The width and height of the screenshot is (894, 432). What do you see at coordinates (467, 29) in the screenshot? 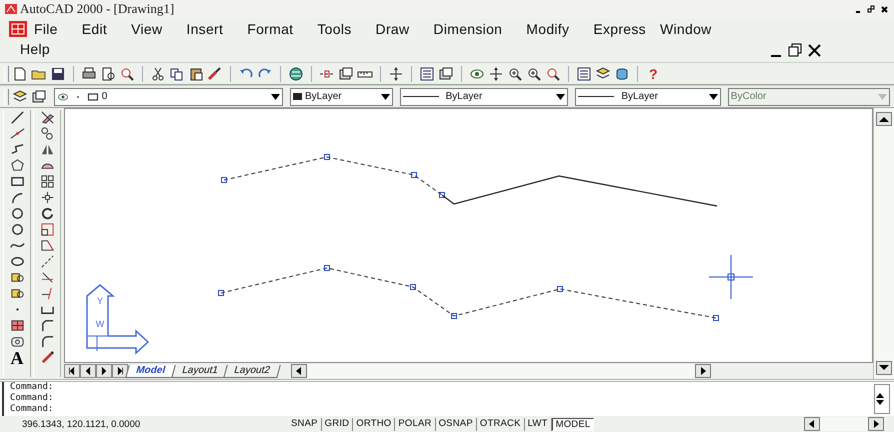
I see `menu-item: Dimension` at bounding box center [467, 29].